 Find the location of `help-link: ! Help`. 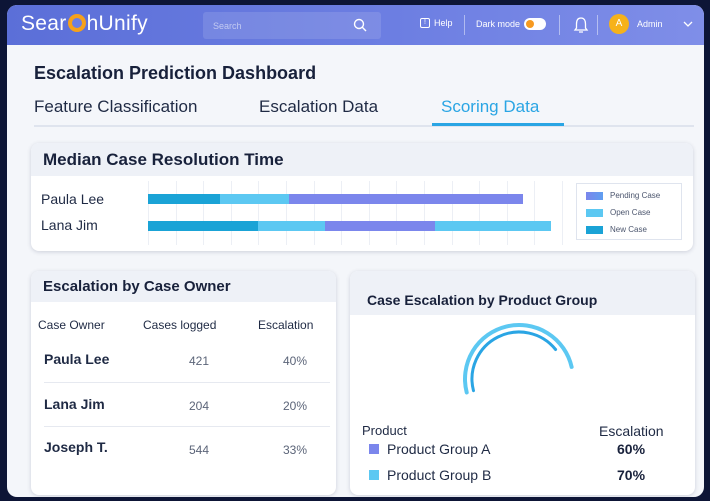

help-link: ! Help is located at coordinates (436, 23).